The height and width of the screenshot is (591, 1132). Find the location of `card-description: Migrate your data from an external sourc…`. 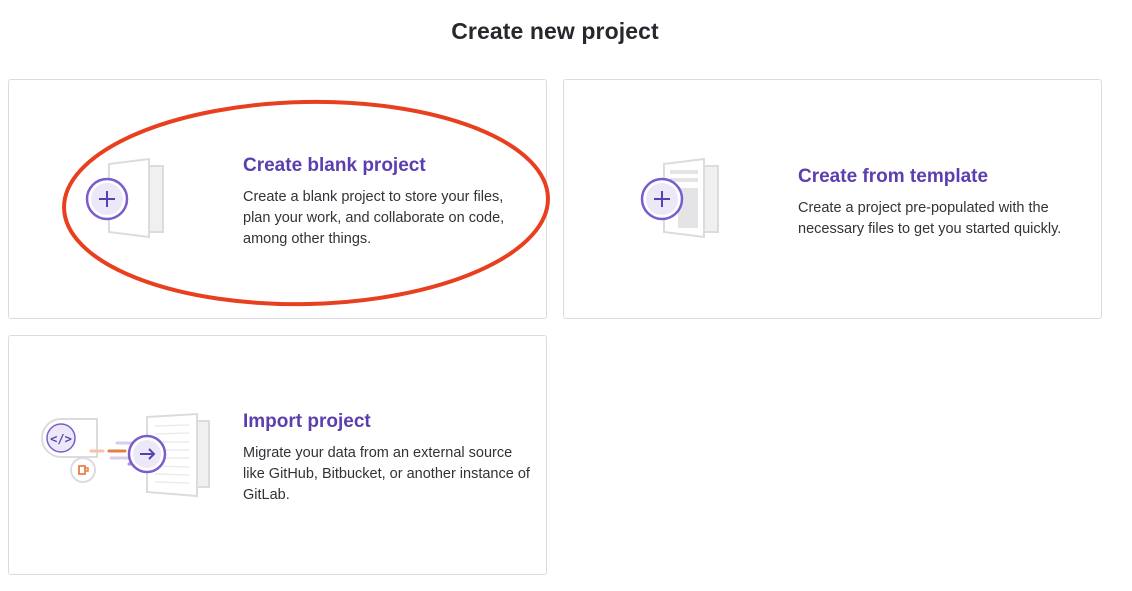

card-description: Migrate your data from an external sourc… is located at coordinates (386, 474).